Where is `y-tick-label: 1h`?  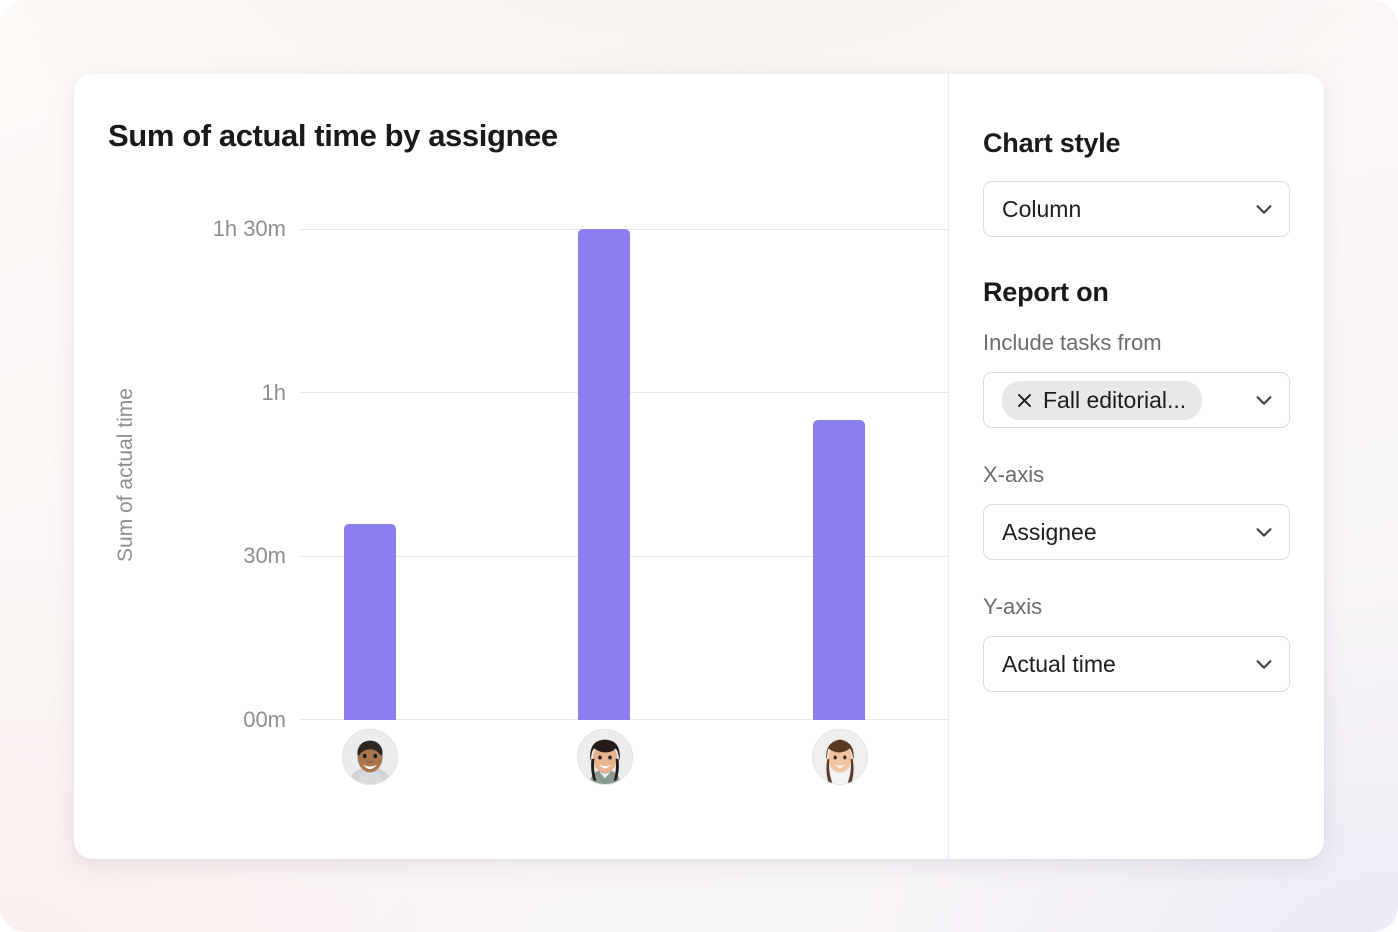 y-tick-label: 1h is located at coordinates (273, 392).